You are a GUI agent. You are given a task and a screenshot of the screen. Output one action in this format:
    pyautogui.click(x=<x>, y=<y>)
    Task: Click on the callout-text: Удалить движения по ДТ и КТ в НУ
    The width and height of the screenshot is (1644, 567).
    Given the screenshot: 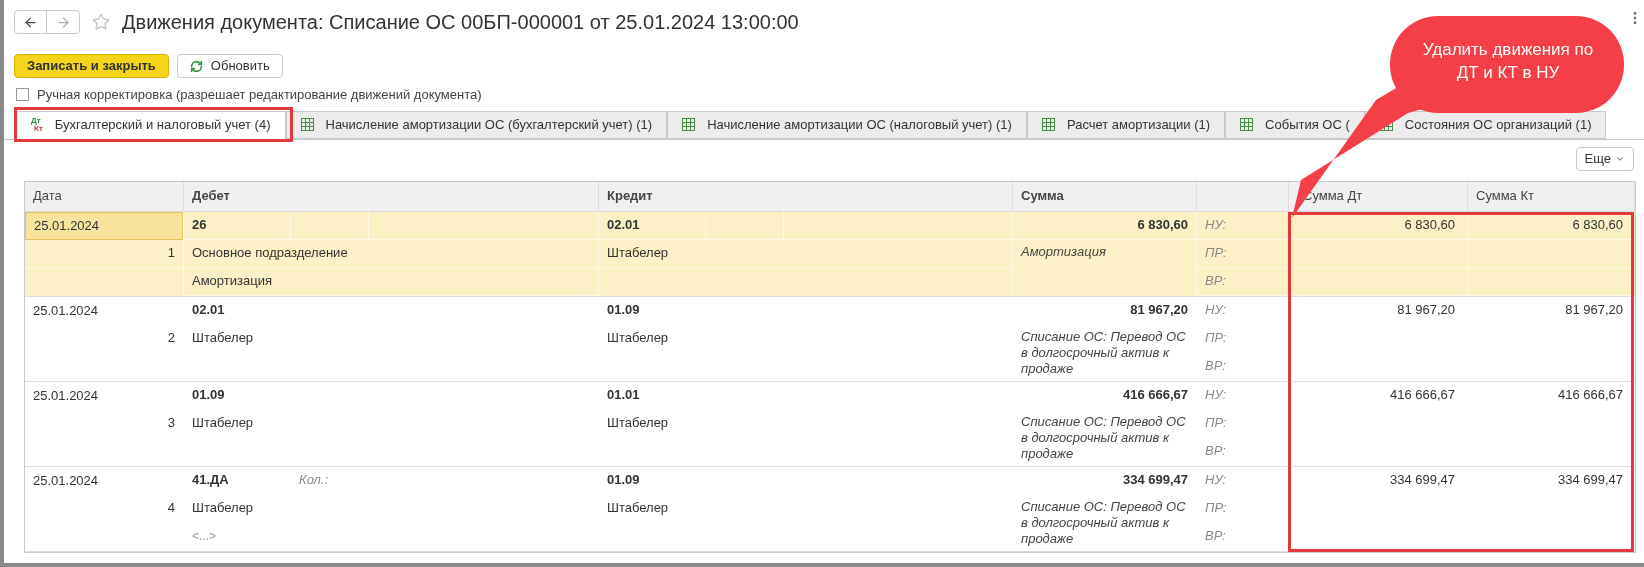 What is the action you would take?
    pyautogui.click(x=1508, y=61)
    